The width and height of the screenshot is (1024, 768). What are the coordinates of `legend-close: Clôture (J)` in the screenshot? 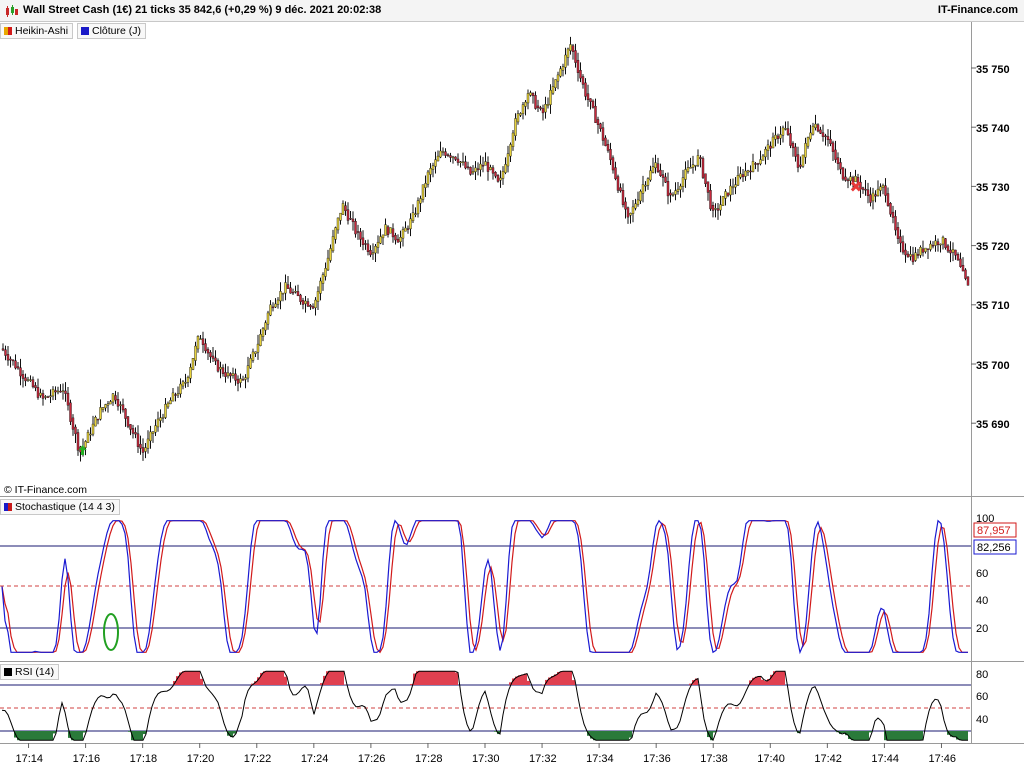 It's located at (112, 31).